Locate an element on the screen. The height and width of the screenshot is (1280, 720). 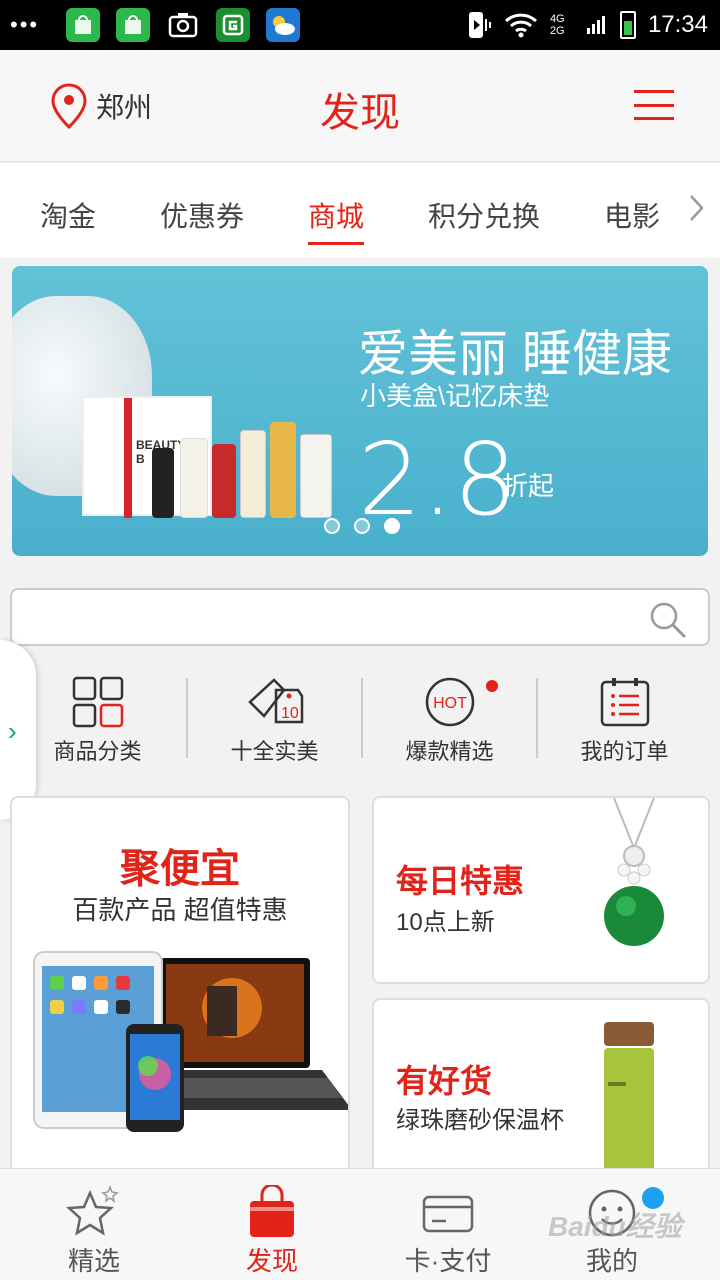
thermos-cup-image is located at coordinates (629, 1098).